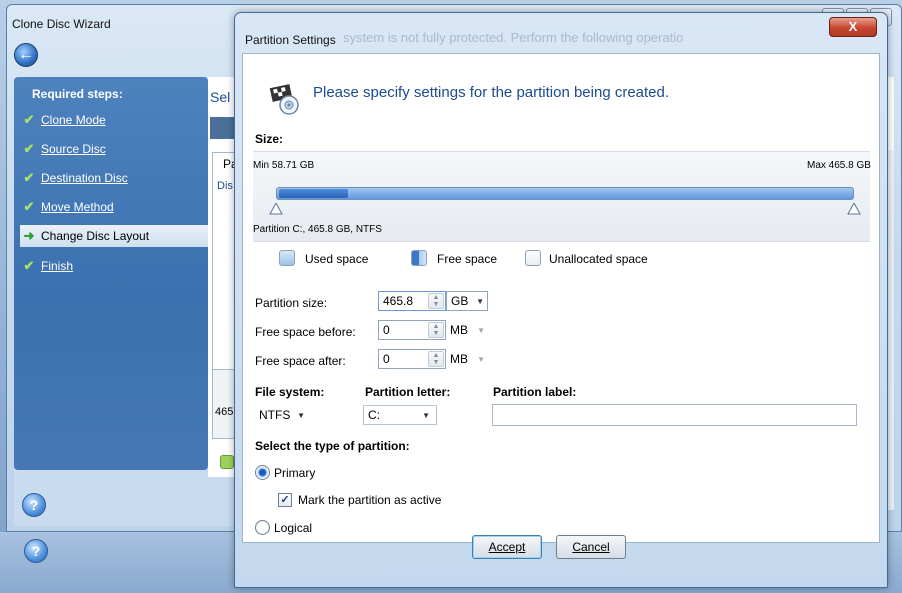 Image resolution: width=902 pixels, height=593 pixels. Describe the element at coordinates (293, 528) in the screenshot. I see `logical-radio-label: Logical` at that location.